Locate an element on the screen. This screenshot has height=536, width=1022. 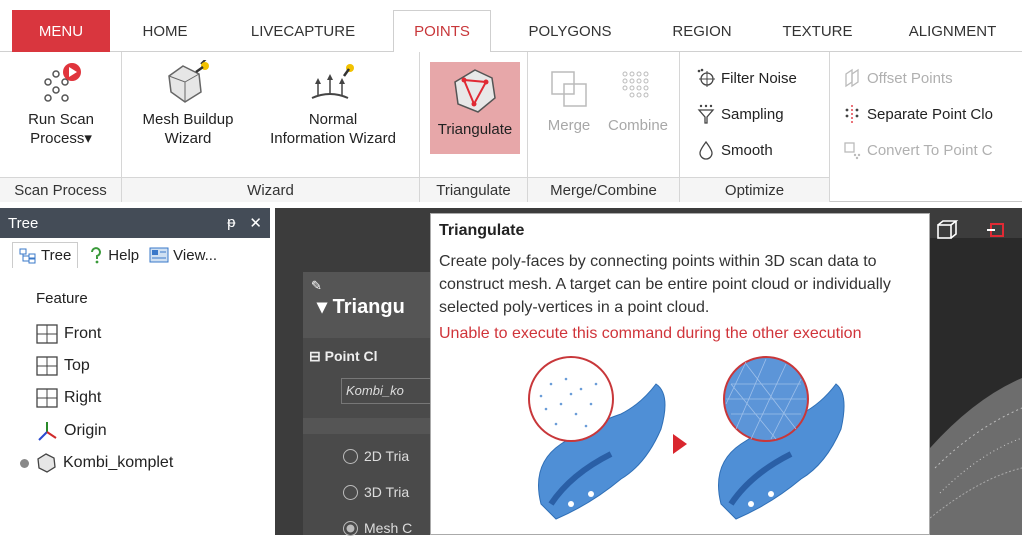
section-header: ⊟ Point Cl is located at coordinates (343, 356).